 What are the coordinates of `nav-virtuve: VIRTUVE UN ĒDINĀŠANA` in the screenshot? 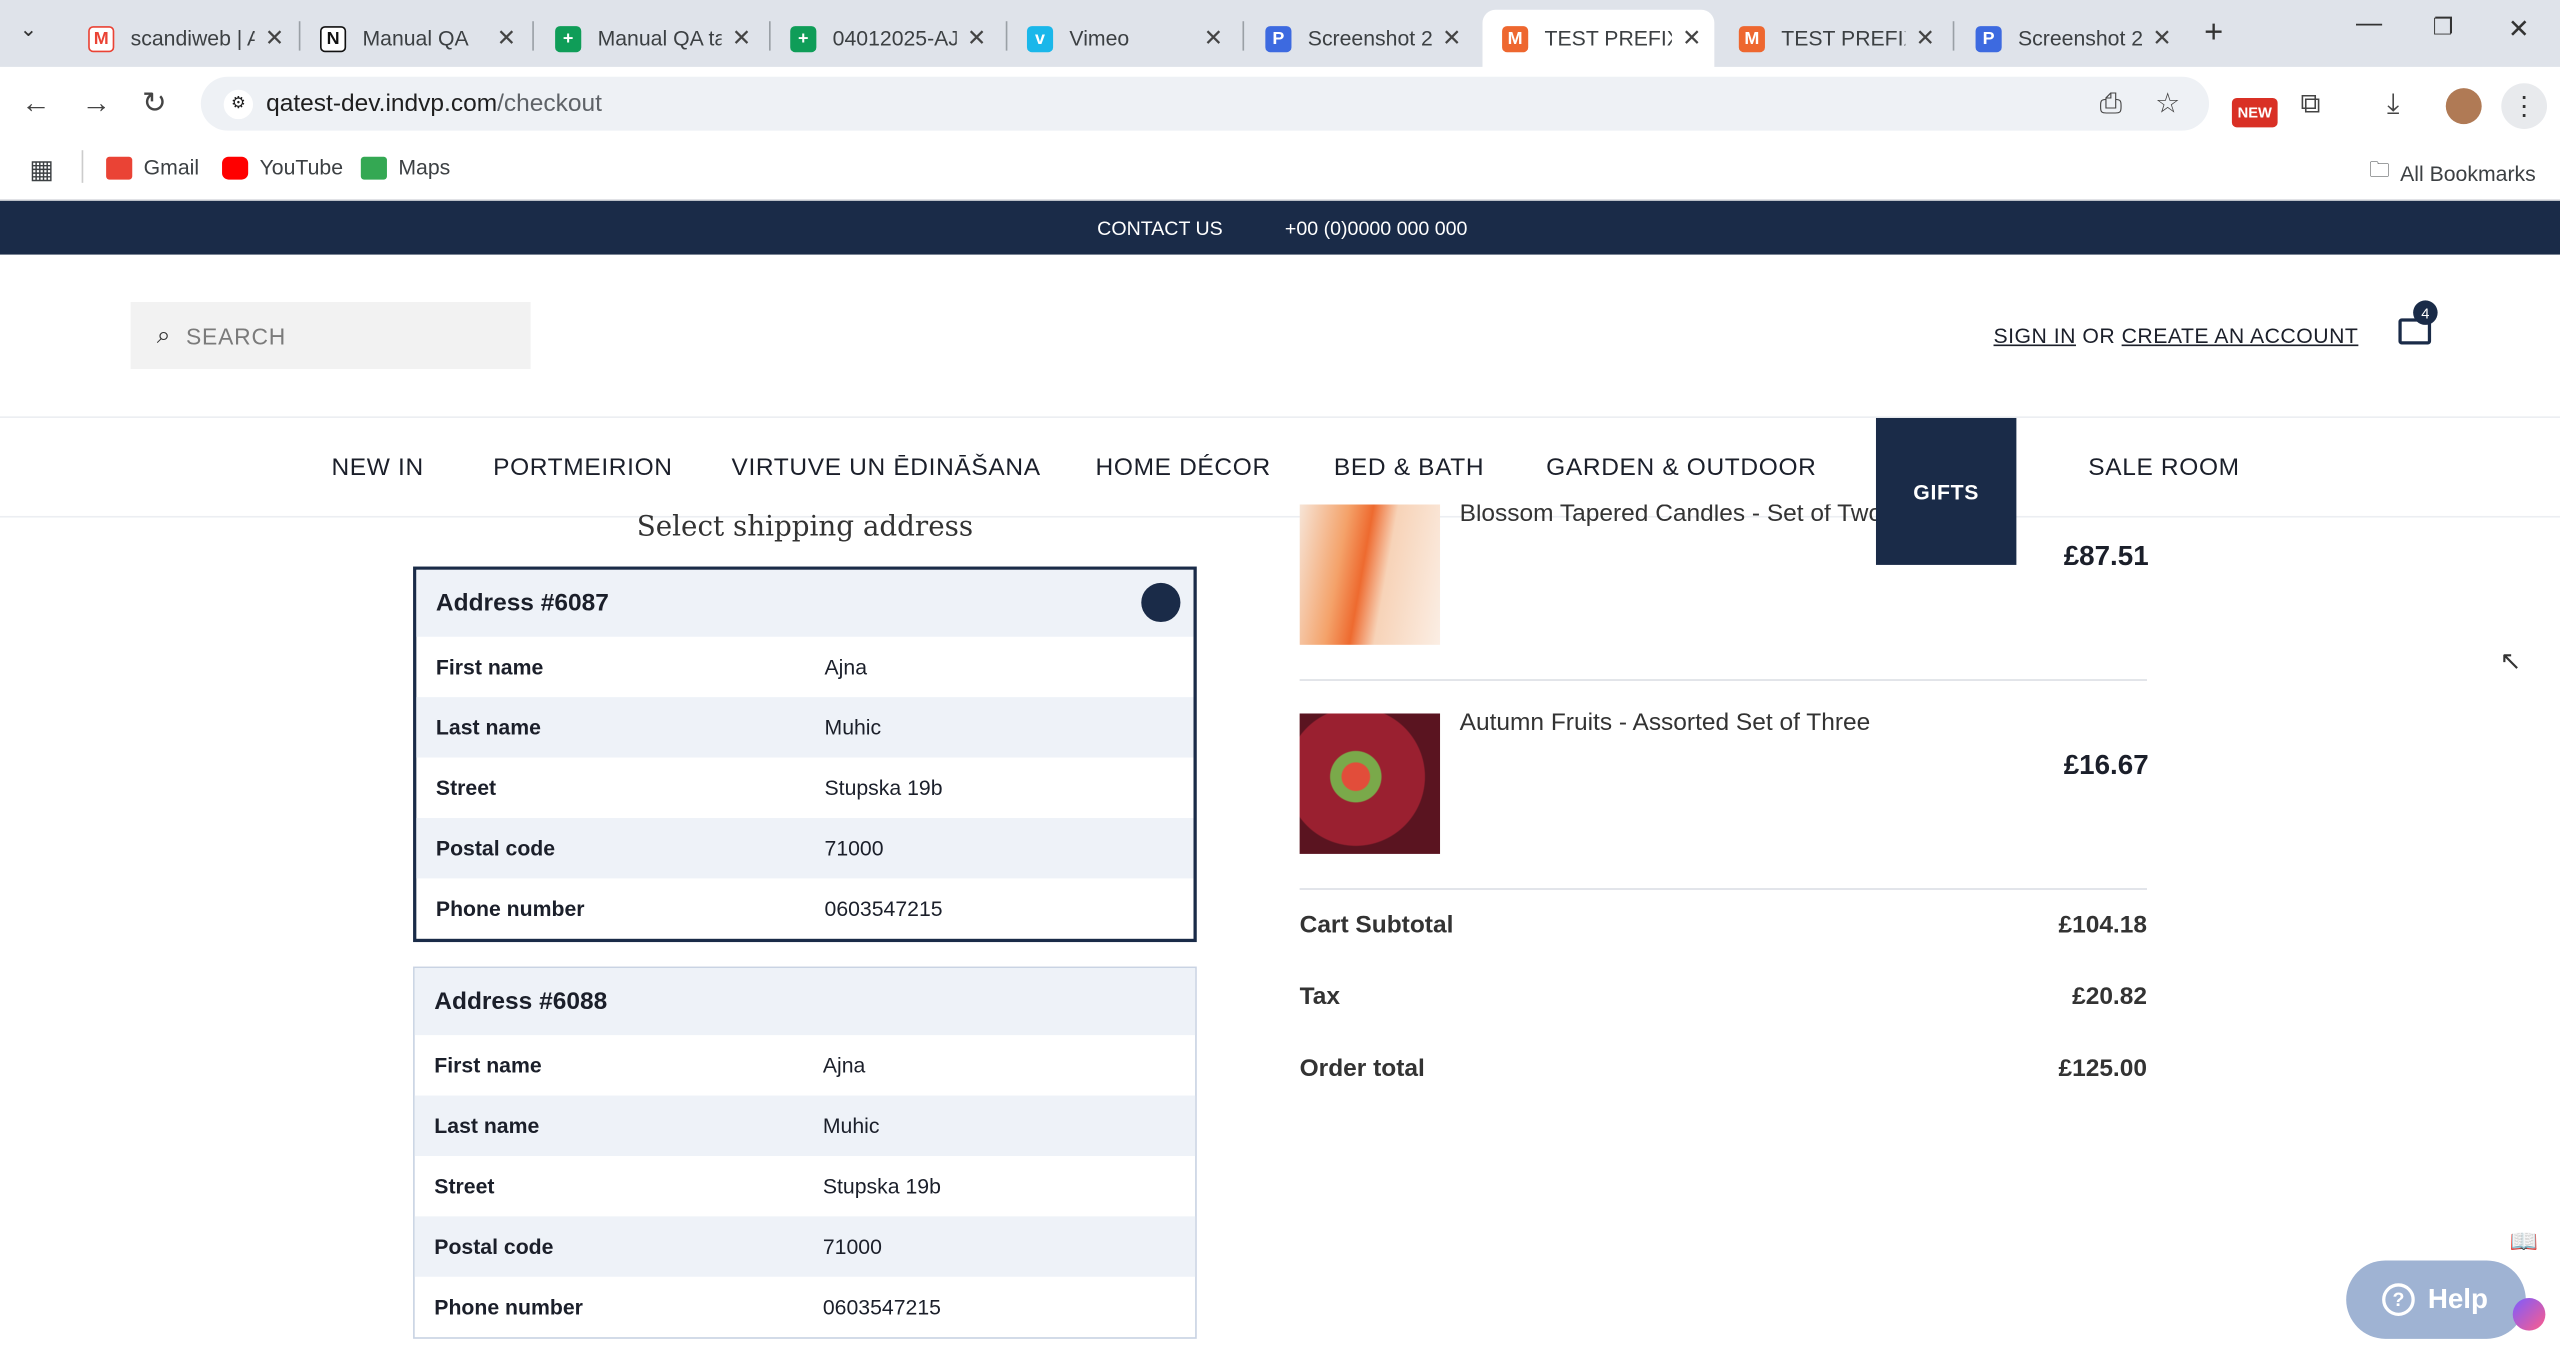 It's located at (885, 468).